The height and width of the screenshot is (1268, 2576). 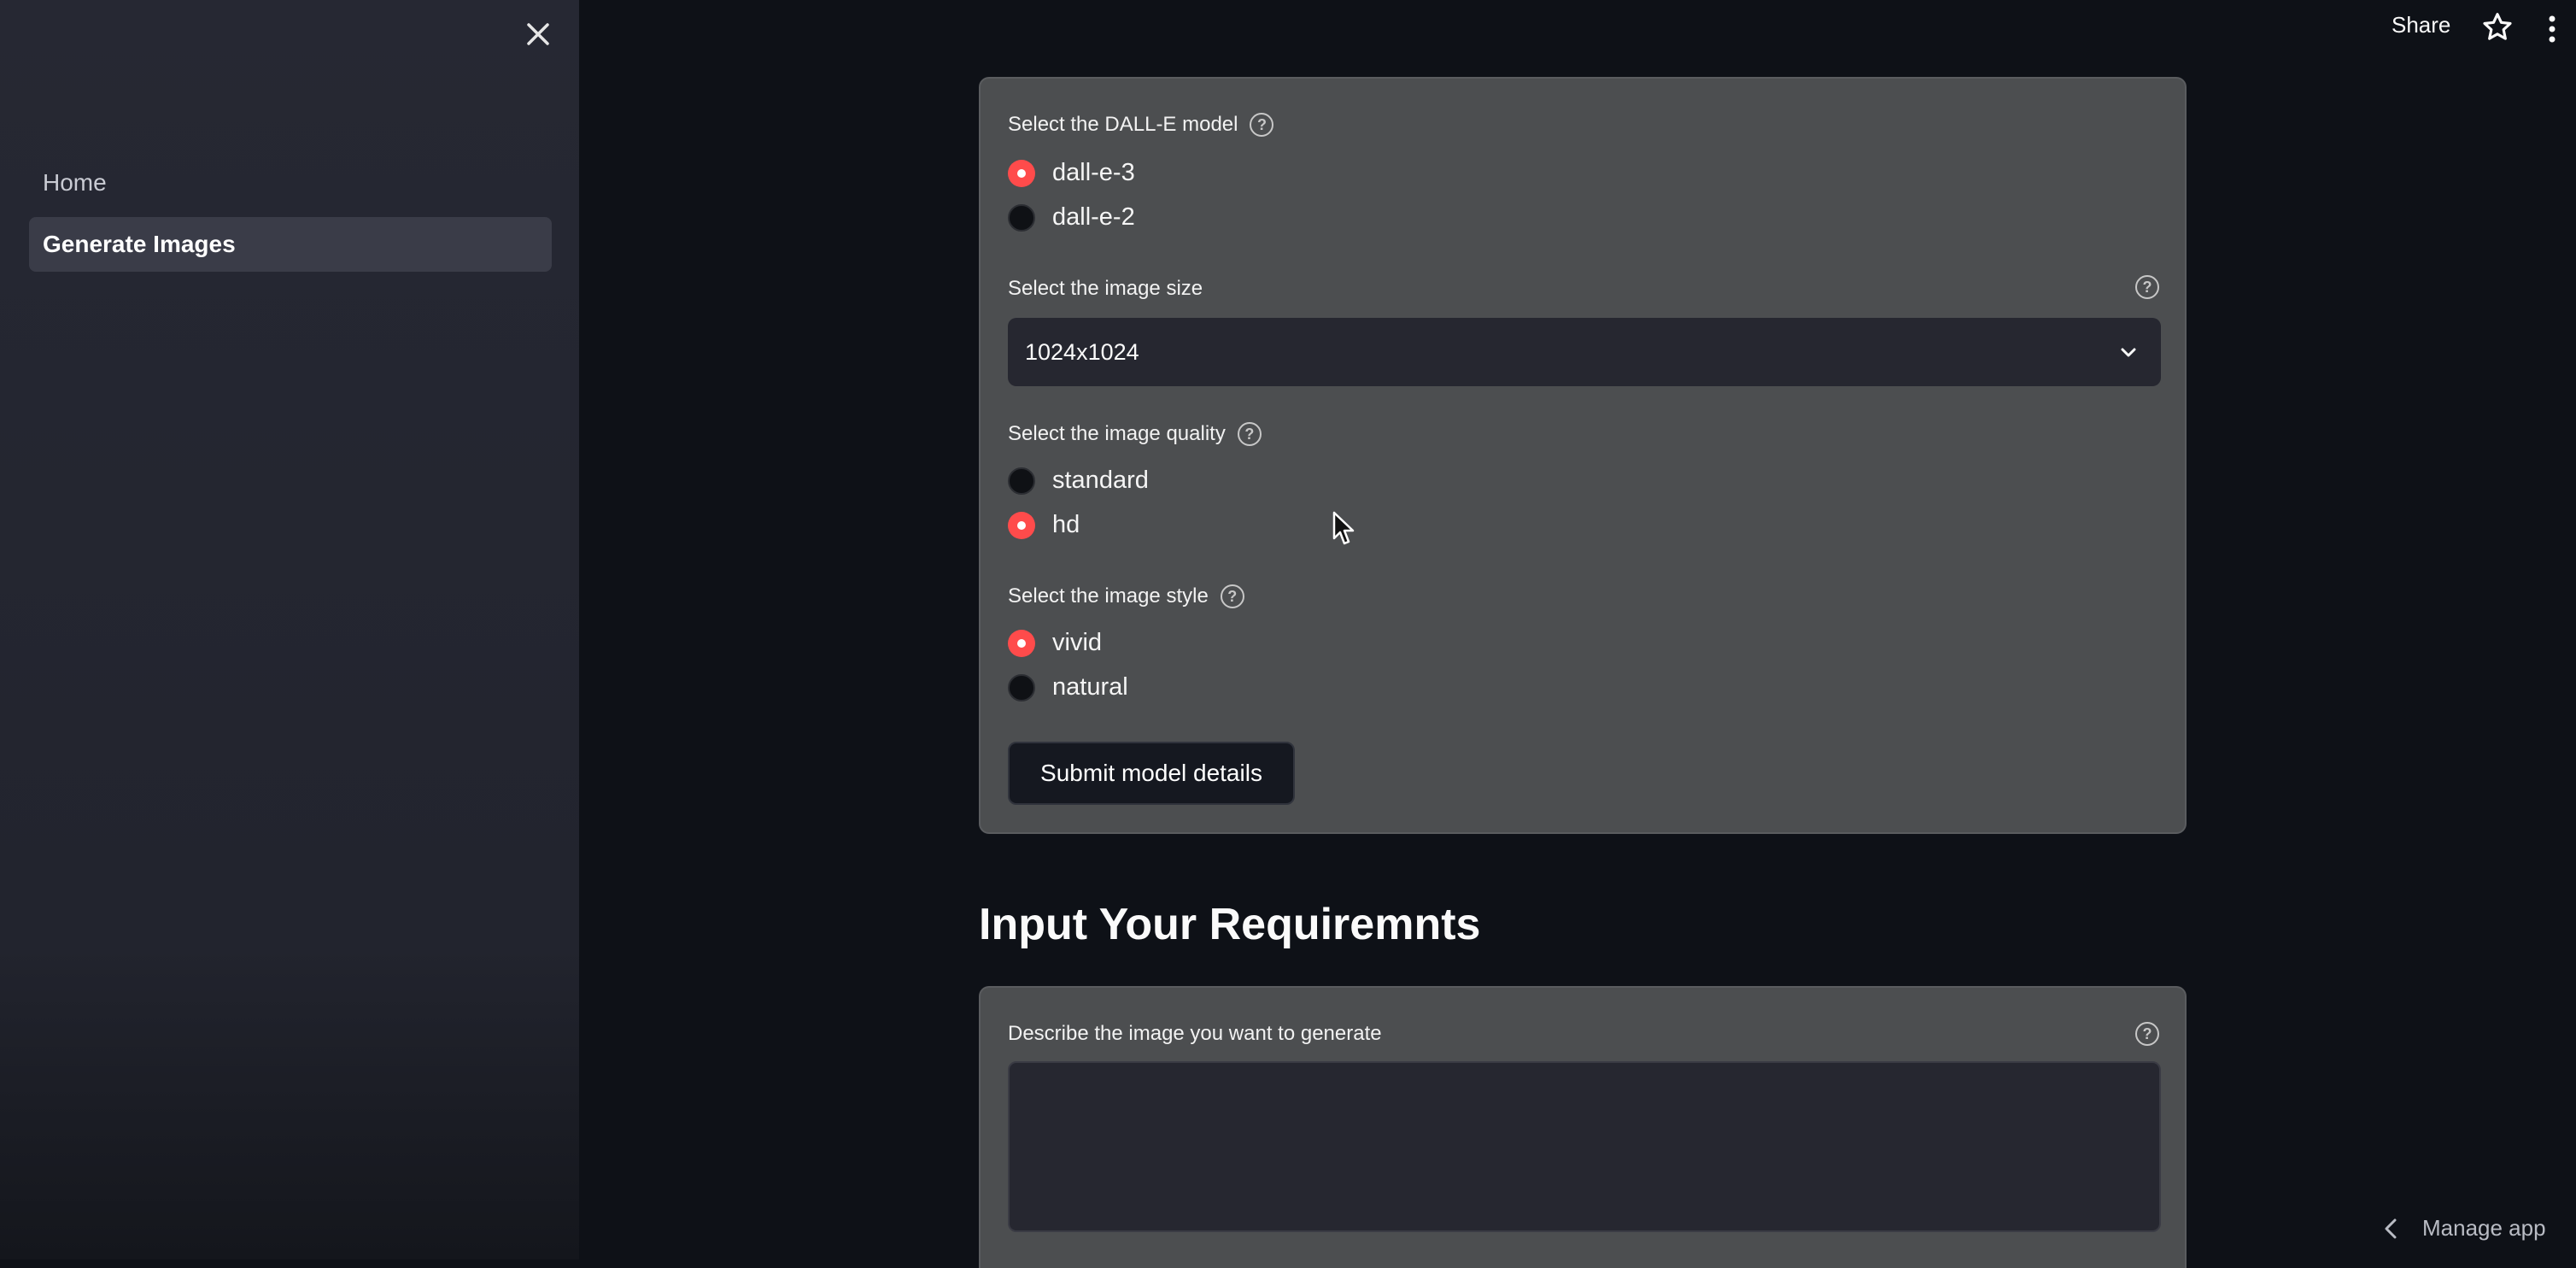 What do you see at coordinates (1123, 124) in the screenshot?
I see `model-label: Select the DALL-E model` at bounding box center [1123, 124].